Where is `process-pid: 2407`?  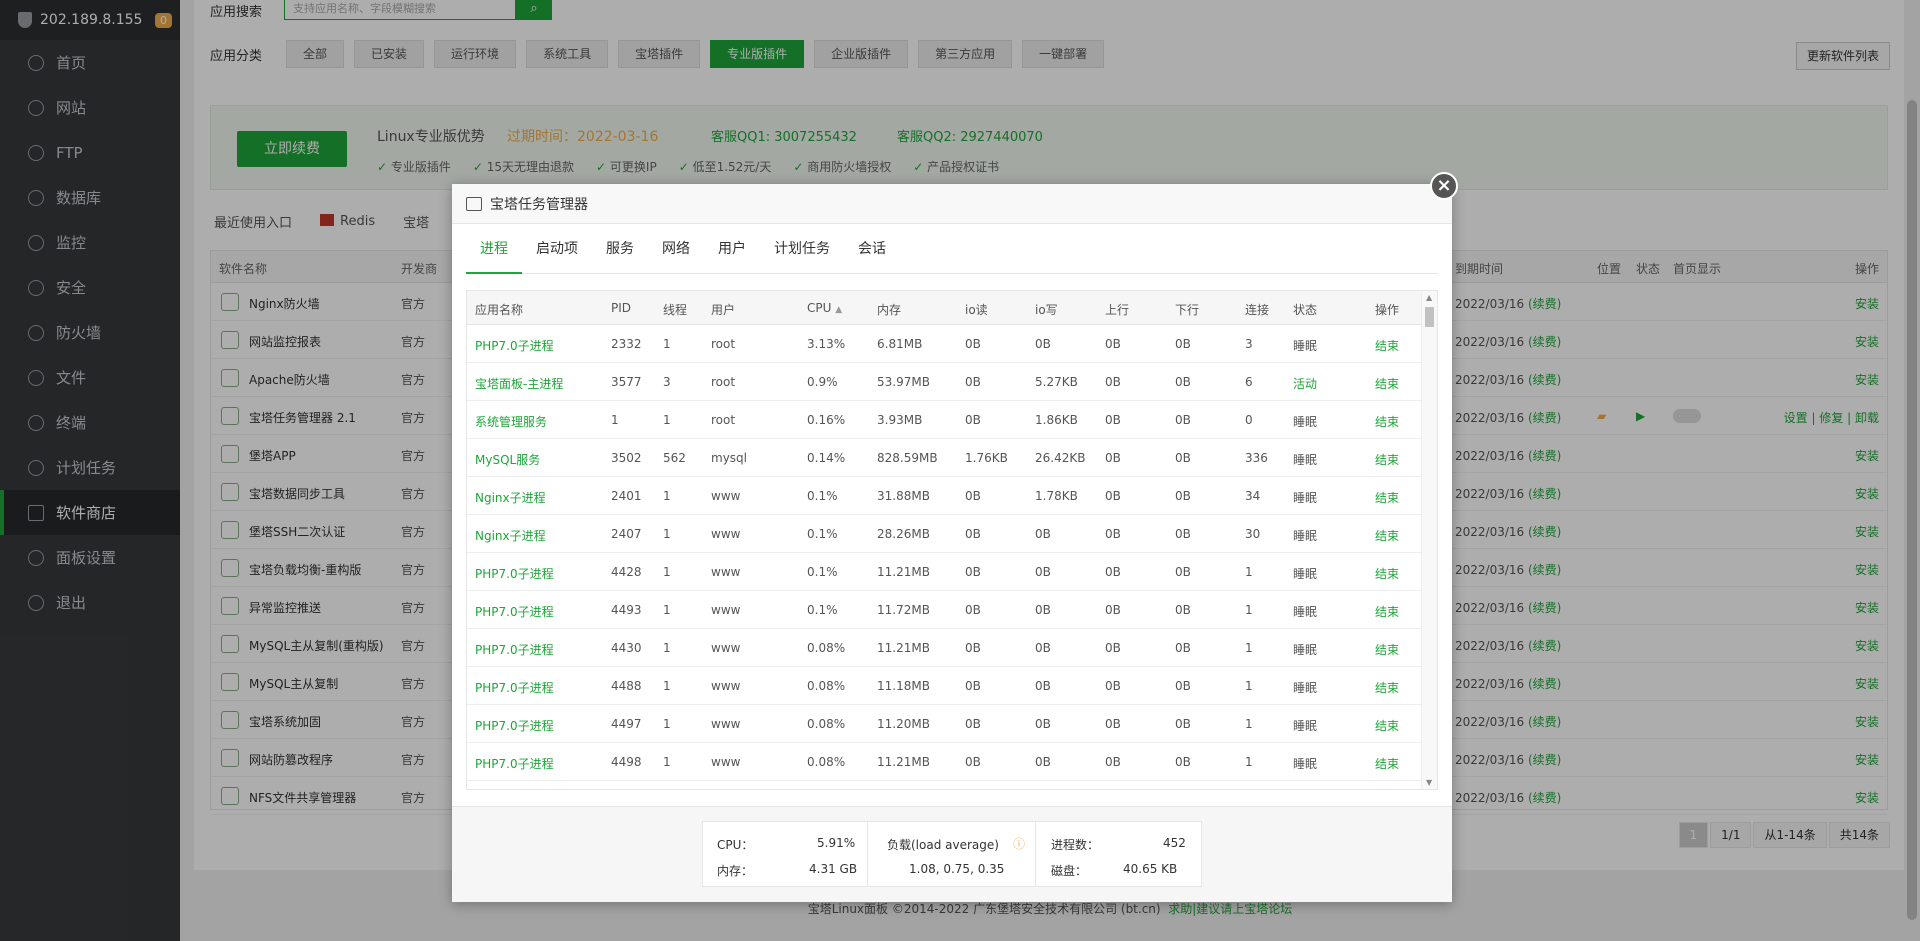 process-pid: 2407 is located at coordinates (626, 534).